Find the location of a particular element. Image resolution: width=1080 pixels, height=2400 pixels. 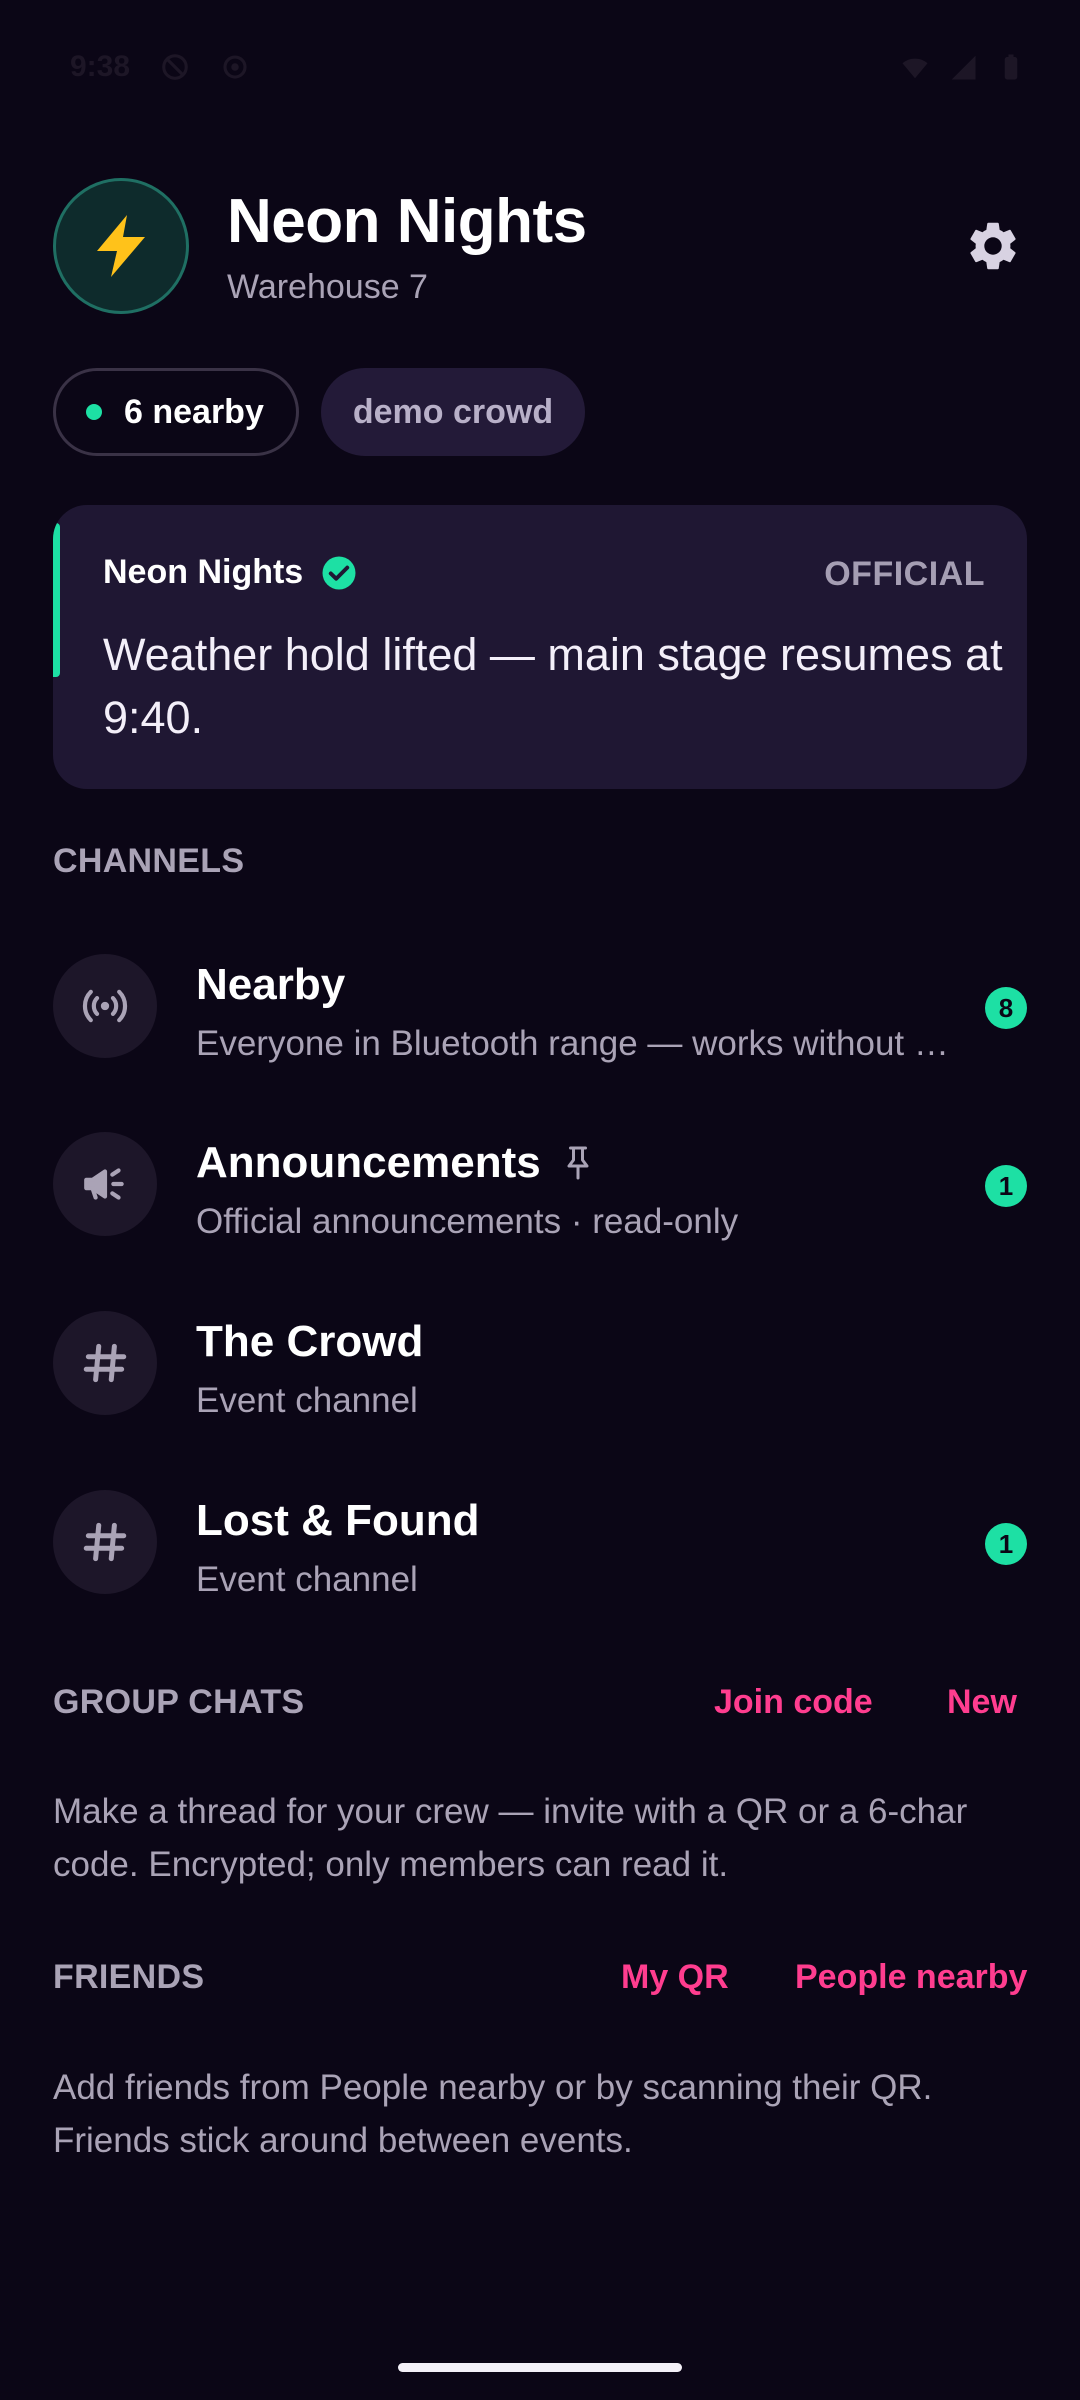

signal-icon is located at coordinates (963, 67).